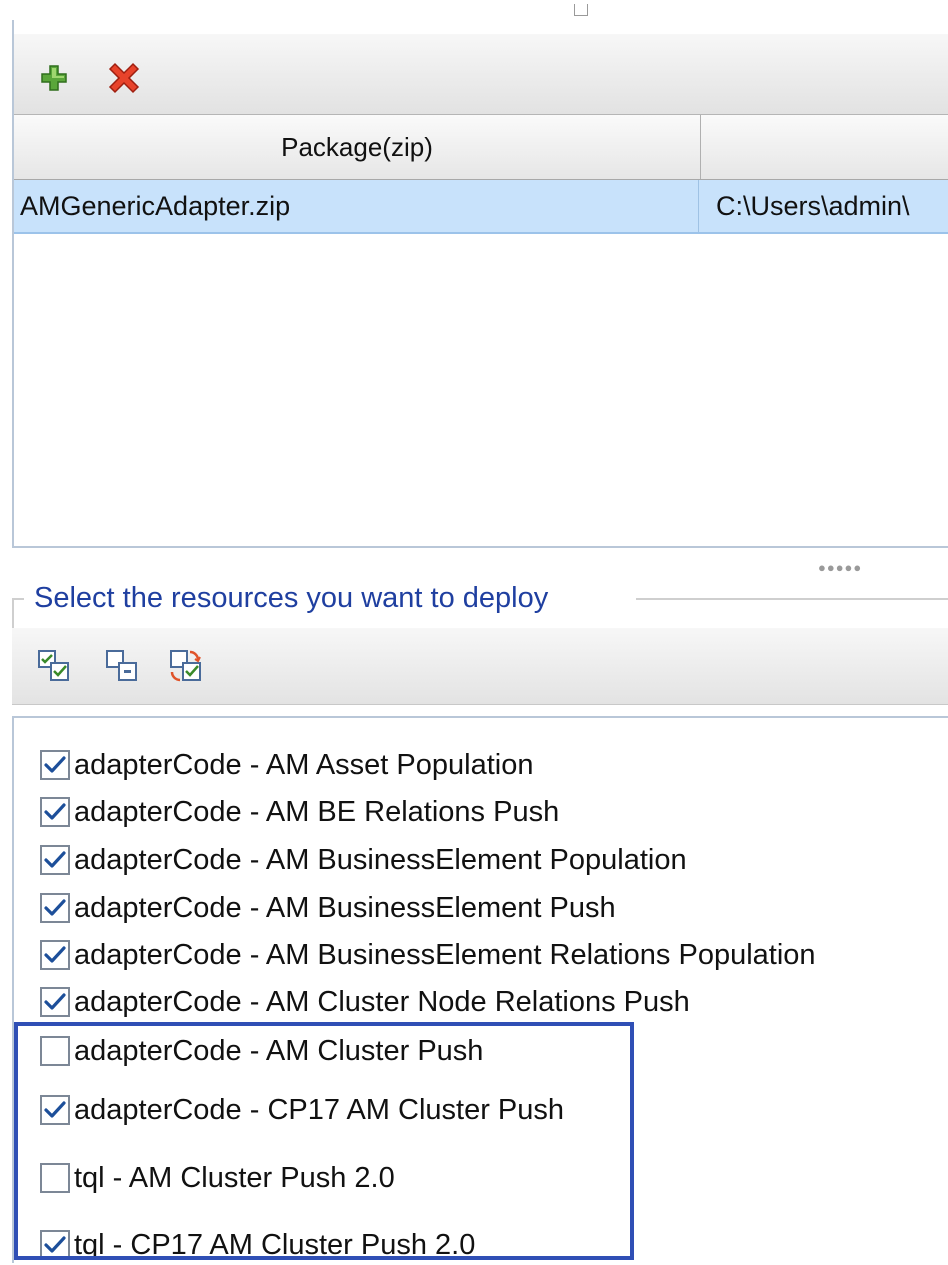  Describe the element at coordinates (279, 1050) in the screenshot. I see `resource-label: adapterCode - AM Cluster Push` at that location.